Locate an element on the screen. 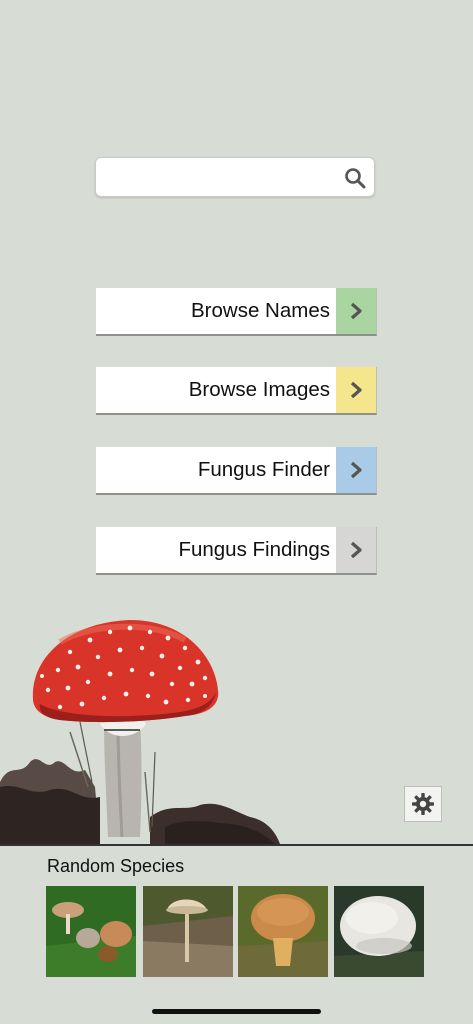 The image size is (473, 1024). fly-agaric-illustration is located at coordinates (140, 732).